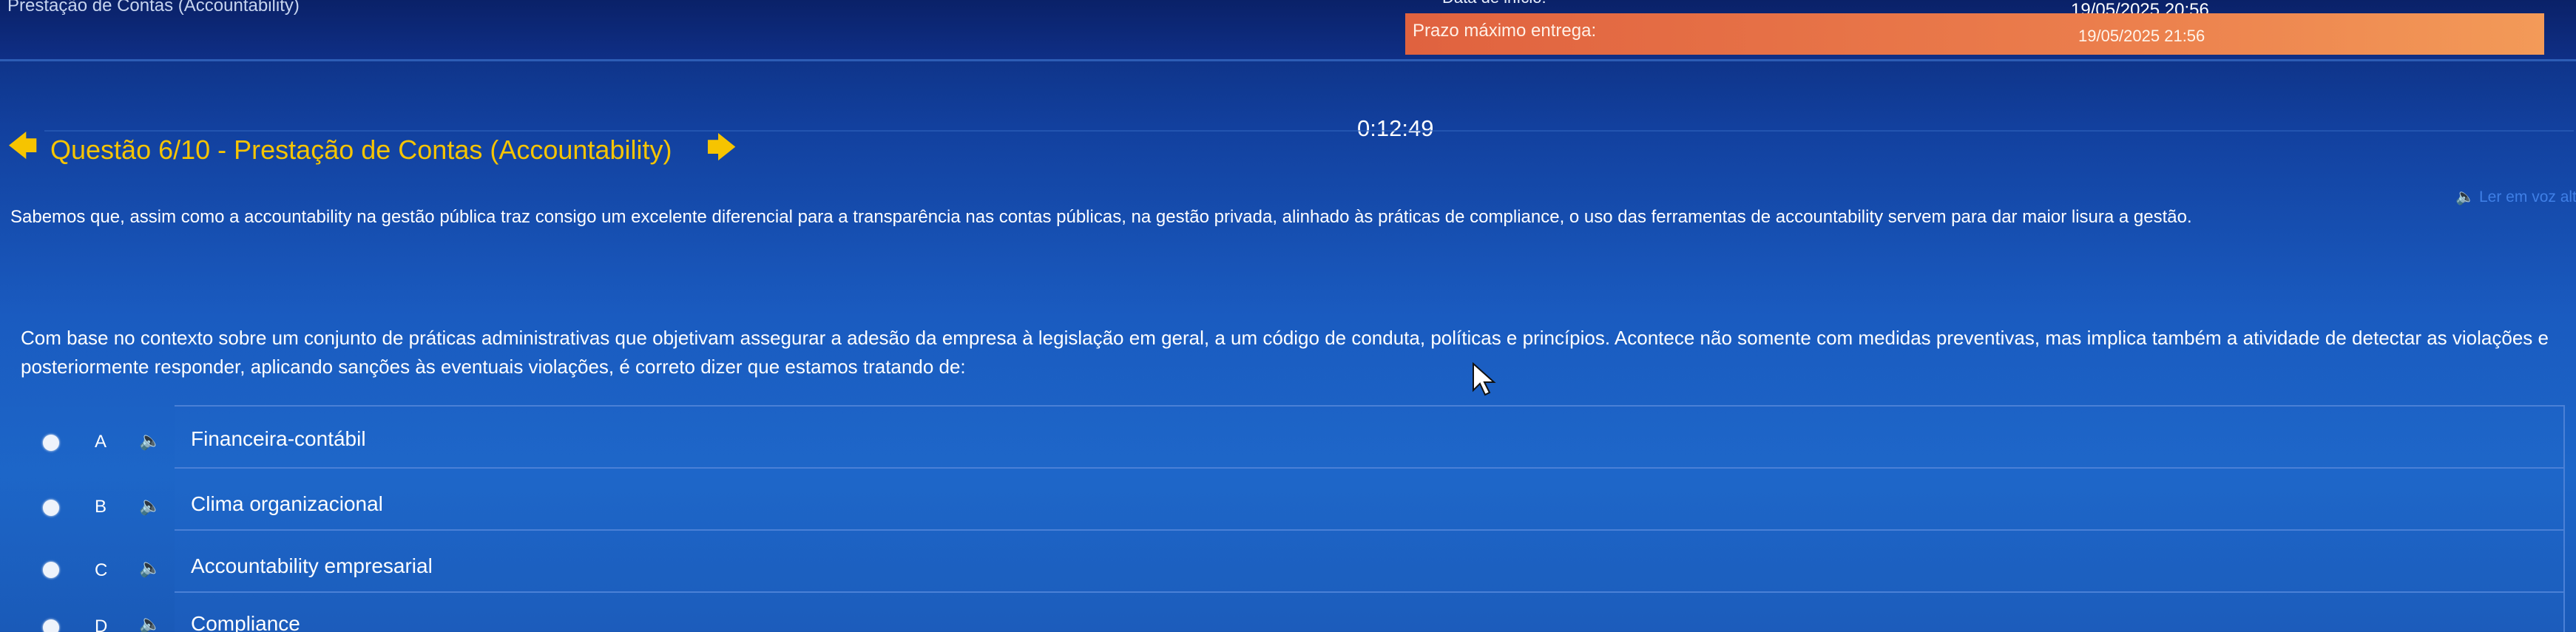 The width and height of the screenshot is (2576, 632). What do you see at coordinates (1309, 131) in the screenshot?
I see `question-divider` at bounding box center [1309, 131].